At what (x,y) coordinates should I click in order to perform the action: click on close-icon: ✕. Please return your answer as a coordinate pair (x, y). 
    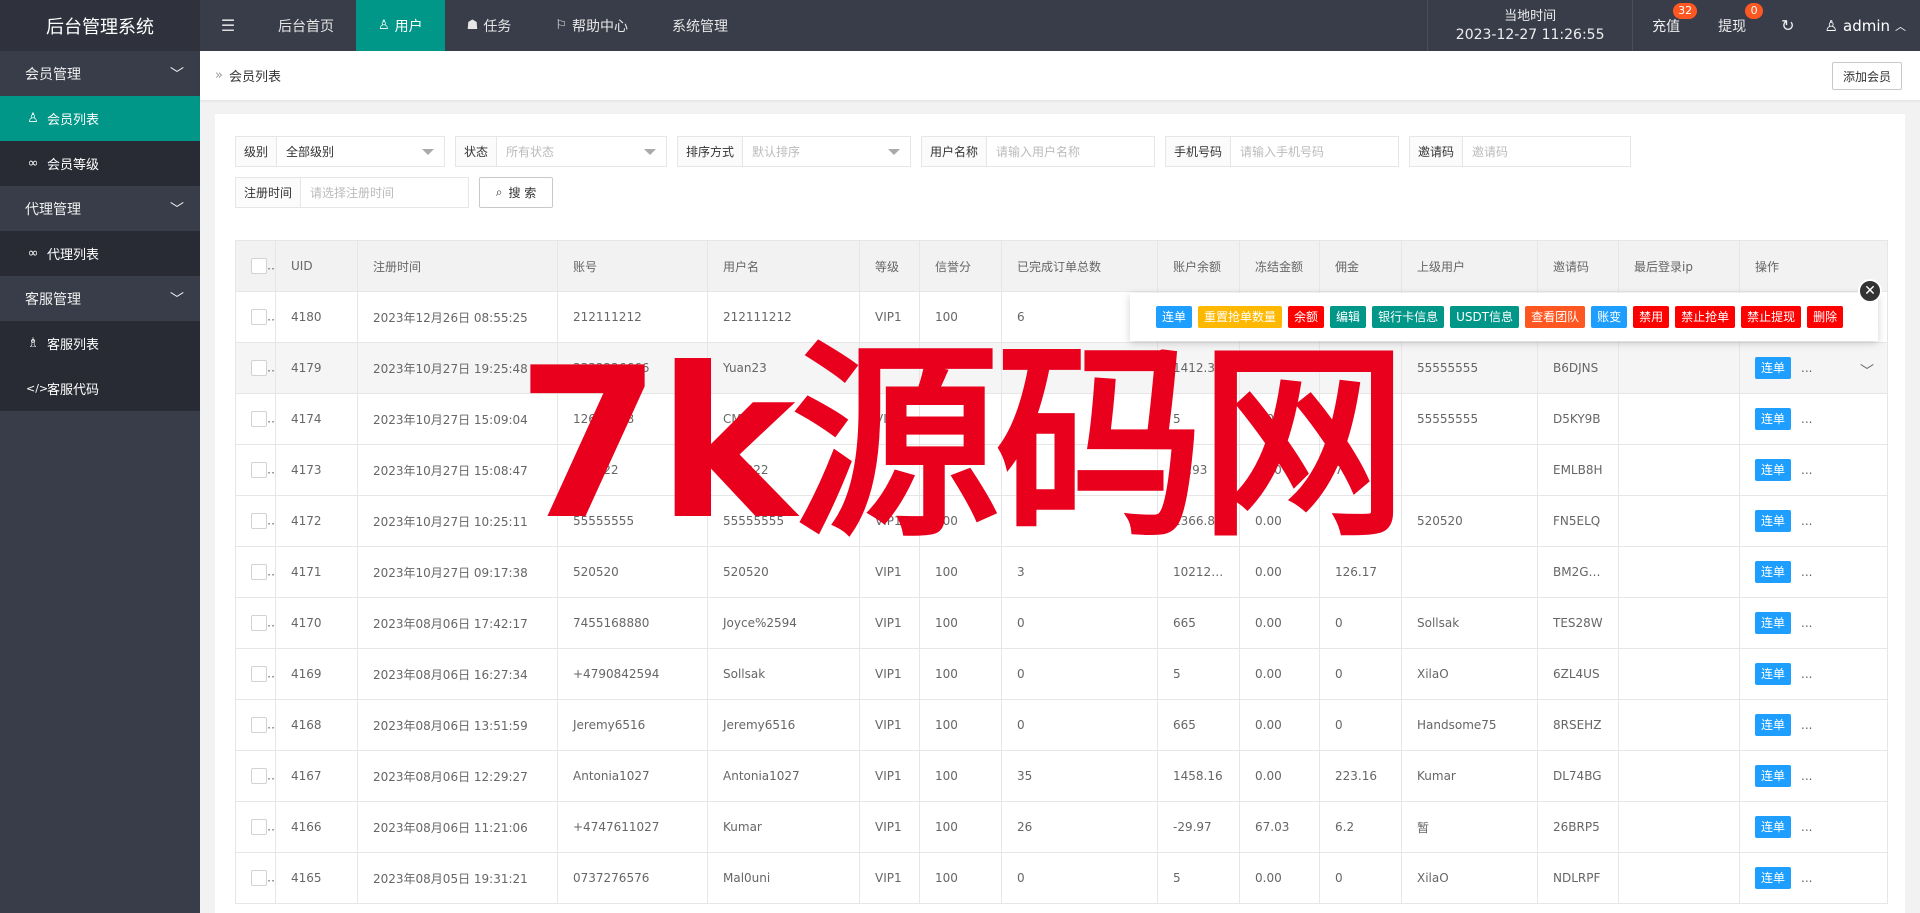
    Looking at the image, I should click on (1870, 291).